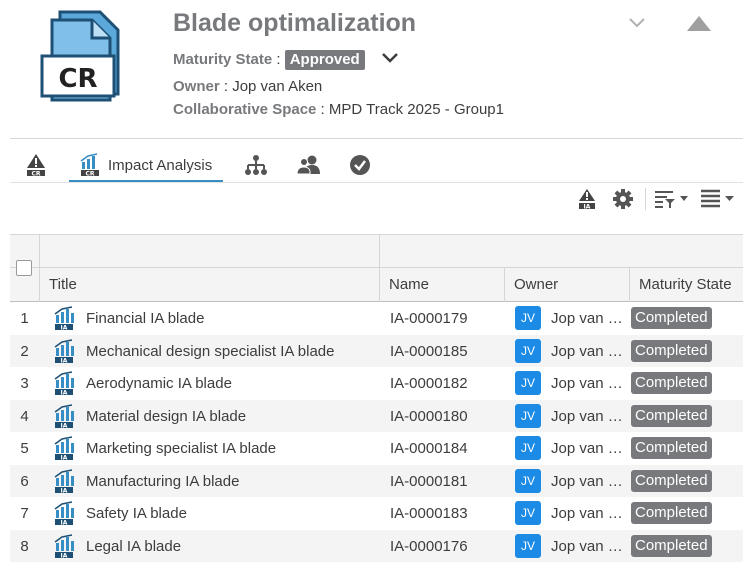 The width and height of the screenshot is (750, 562). What do you see at coordinates (160, 165) in the screenshot?
I see `tab-impact-analysis-label: Impact Analysis` at bounding box center [160, 165].